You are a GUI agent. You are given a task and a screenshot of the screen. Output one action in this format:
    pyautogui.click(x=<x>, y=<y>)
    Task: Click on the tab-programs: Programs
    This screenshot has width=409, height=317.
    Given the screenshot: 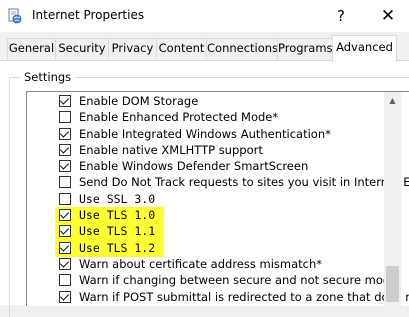 What is the action you would take?
    pyautogui.click(x=305, y=48)
    